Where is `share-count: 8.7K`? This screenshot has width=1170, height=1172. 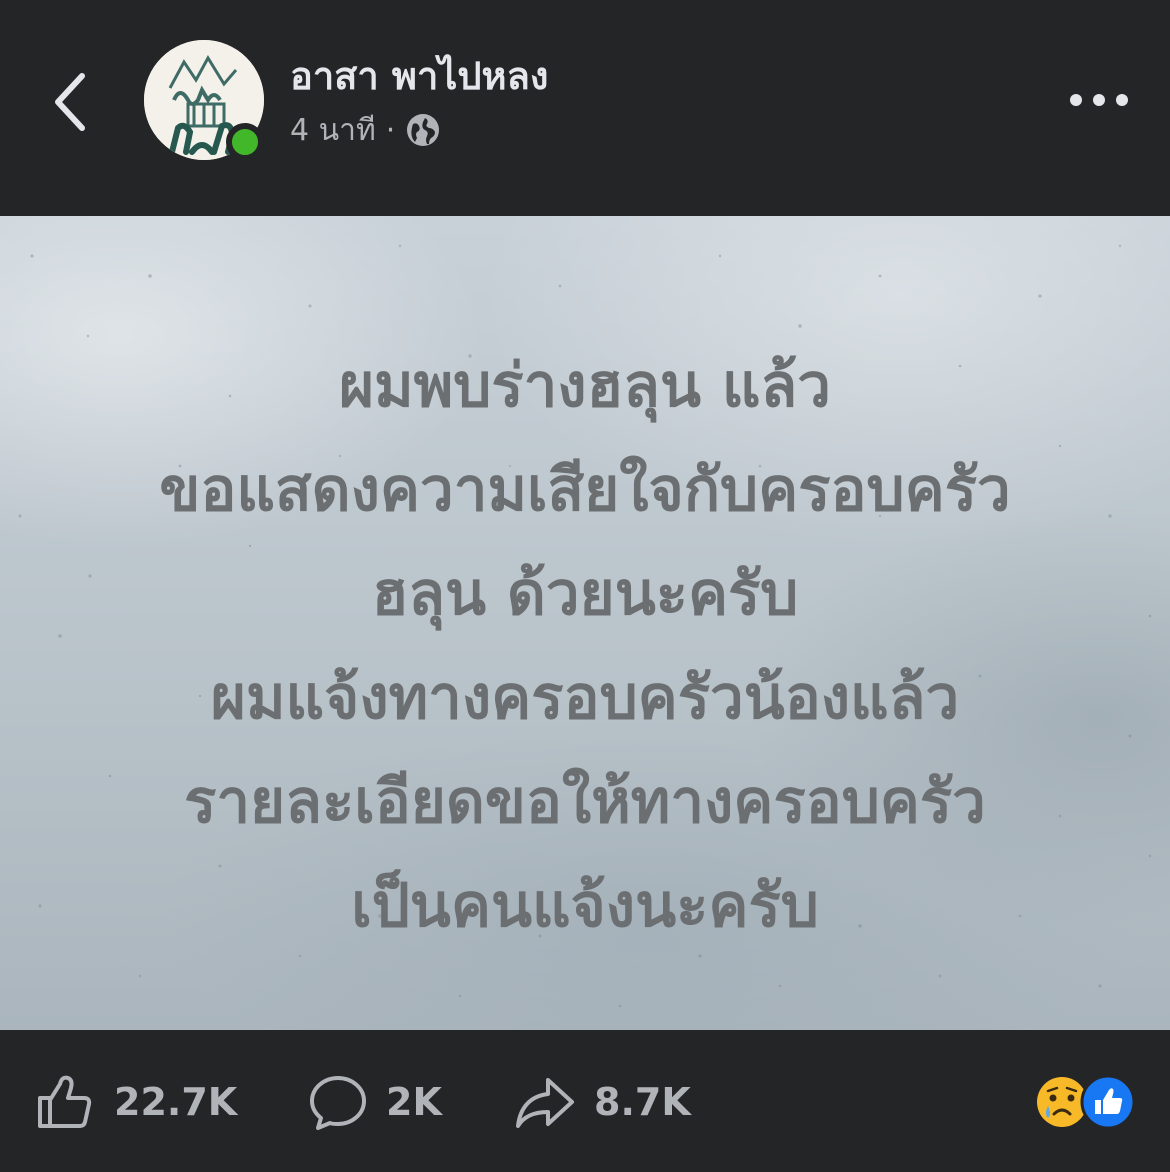 share-count: 8.7K is located at coordinates (642, 1102).